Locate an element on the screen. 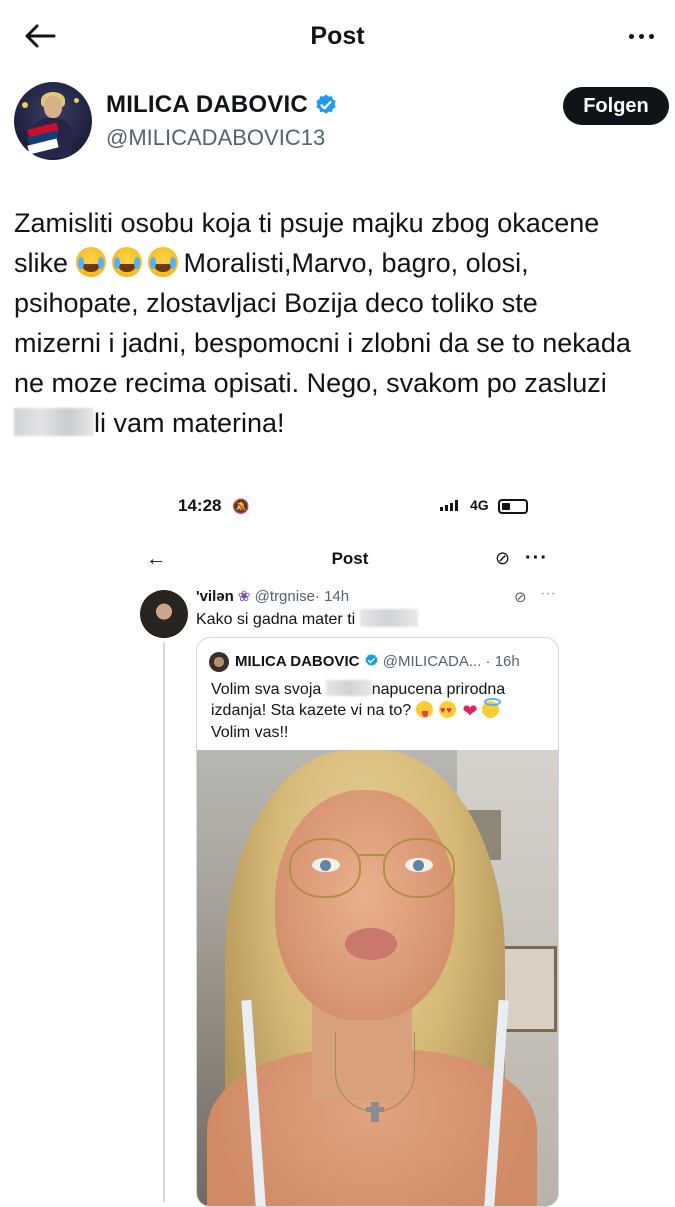  reply-grok-icon: ⊘ is located at coordinates (520, 597).